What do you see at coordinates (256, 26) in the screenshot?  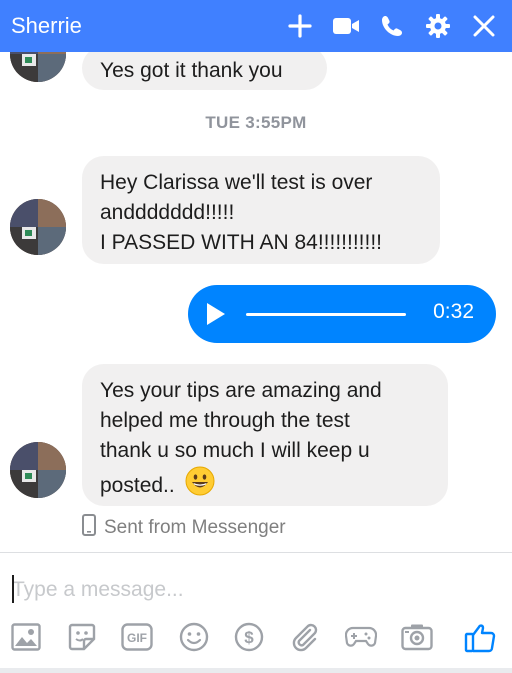 I see `chat-header: Sherrie` at bounding box center [256, 26].